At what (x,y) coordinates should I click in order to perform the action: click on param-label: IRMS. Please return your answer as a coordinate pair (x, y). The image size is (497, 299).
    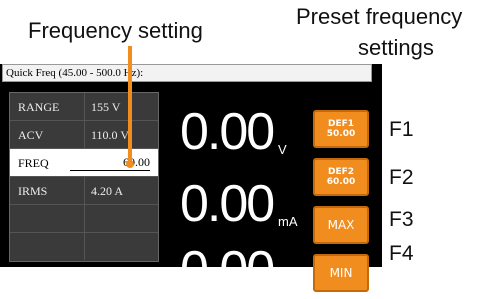
    Looking at the image, I should click on (33, 191).